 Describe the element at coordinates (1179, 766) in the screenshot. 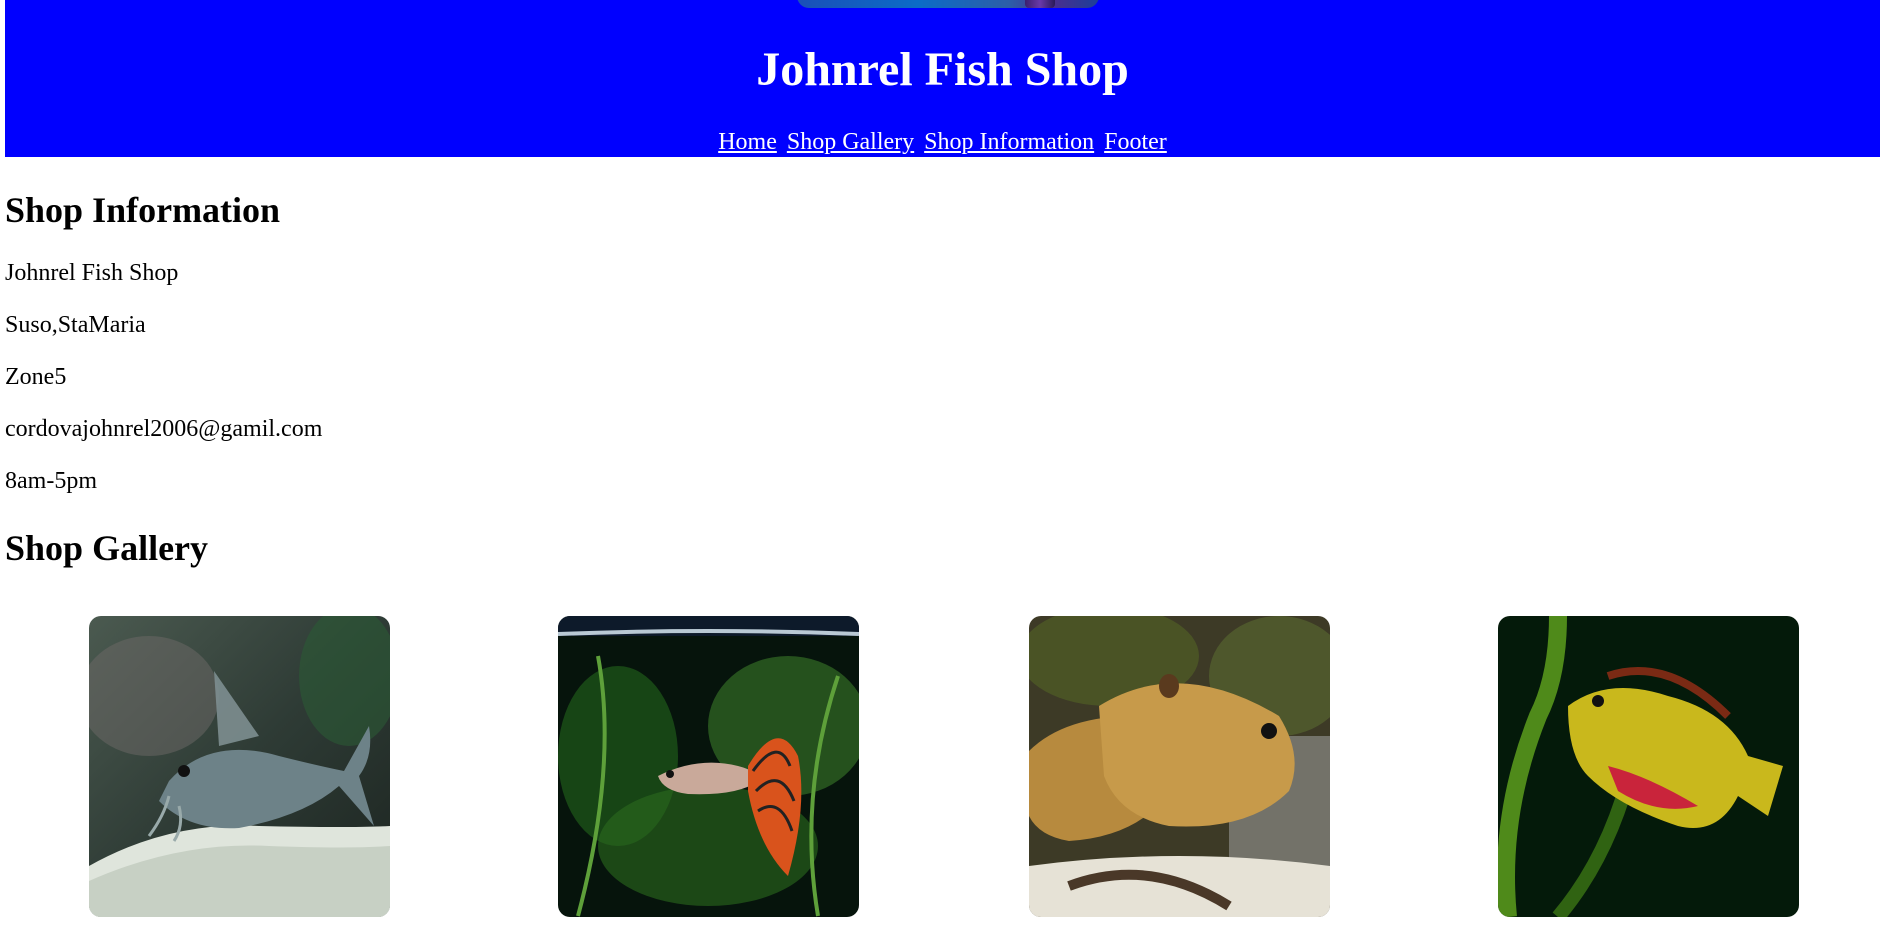

I see `gallery-image-cichlid` at that location.